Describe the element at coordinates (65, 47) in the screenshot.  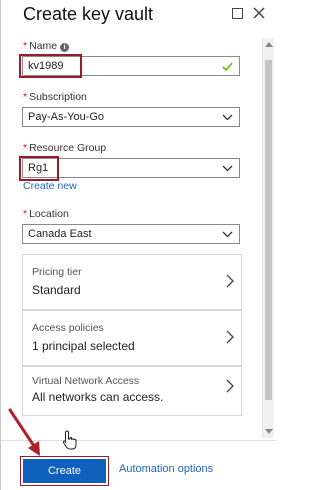
I see `info-icon: i` at that location.